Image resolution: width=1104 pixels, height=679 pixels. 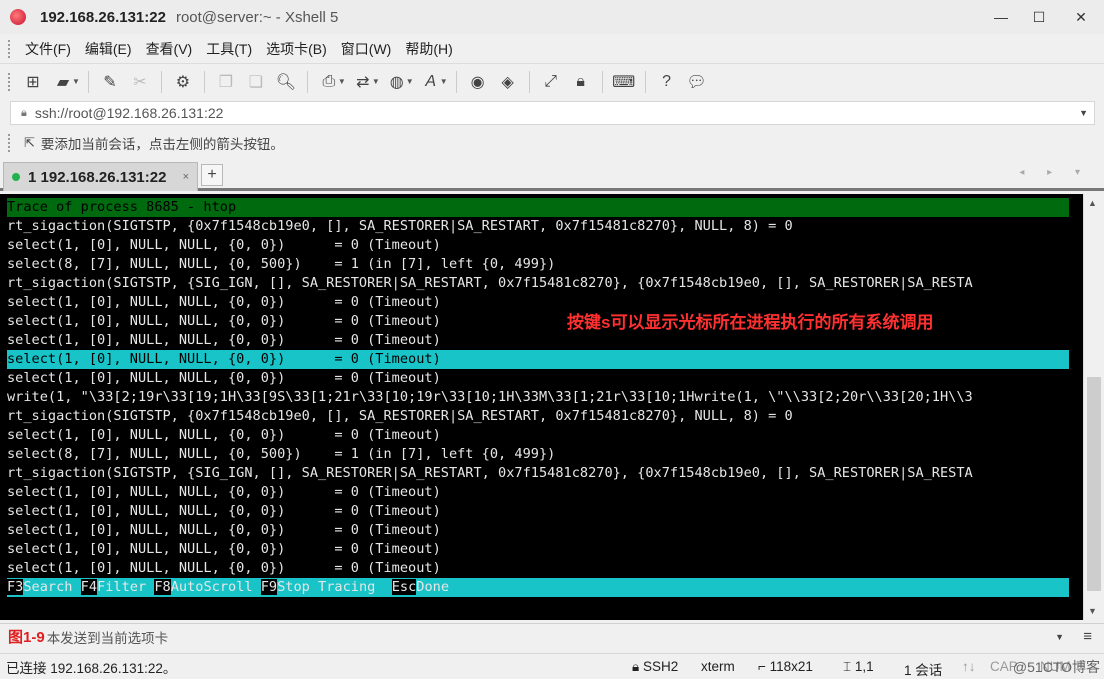 What do you see at coordinates (1092, 203) in the screenshot?
I see `scroll-up-icon: ▲` at bounding box center [1092, 203].